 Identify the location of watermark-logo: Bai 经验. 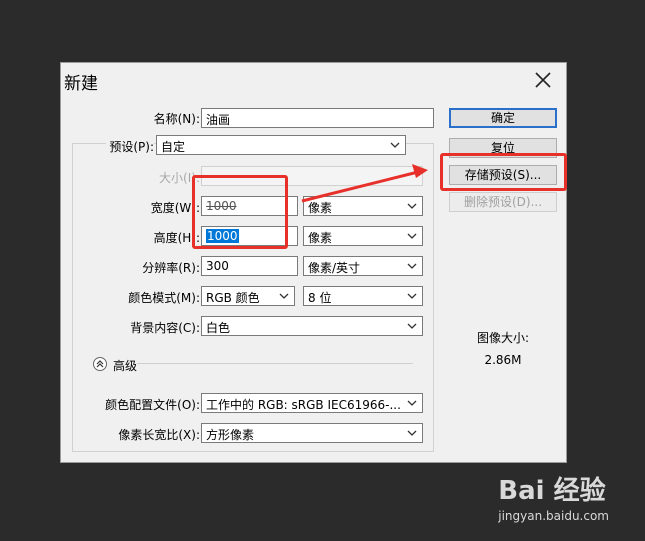
(552, 491).